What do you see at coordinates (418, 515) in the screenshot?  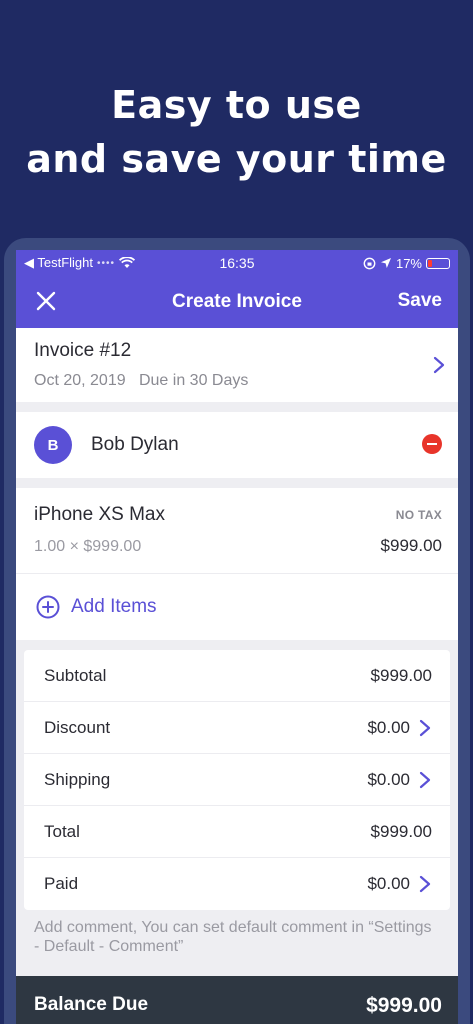 I see `item-tax-label: NO TAX` at bounding box center [418, 515].